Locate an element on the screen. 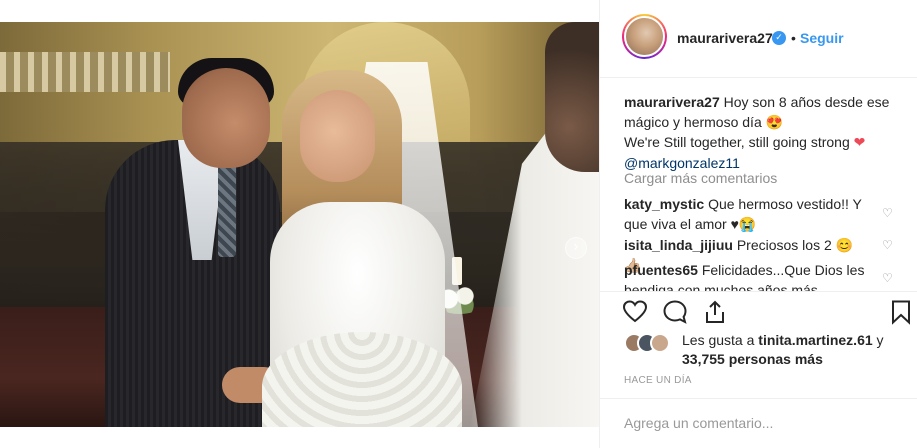 This screenshot has height=448, width=917. chevron-right-icon: › is located at coordinates (576, 248).